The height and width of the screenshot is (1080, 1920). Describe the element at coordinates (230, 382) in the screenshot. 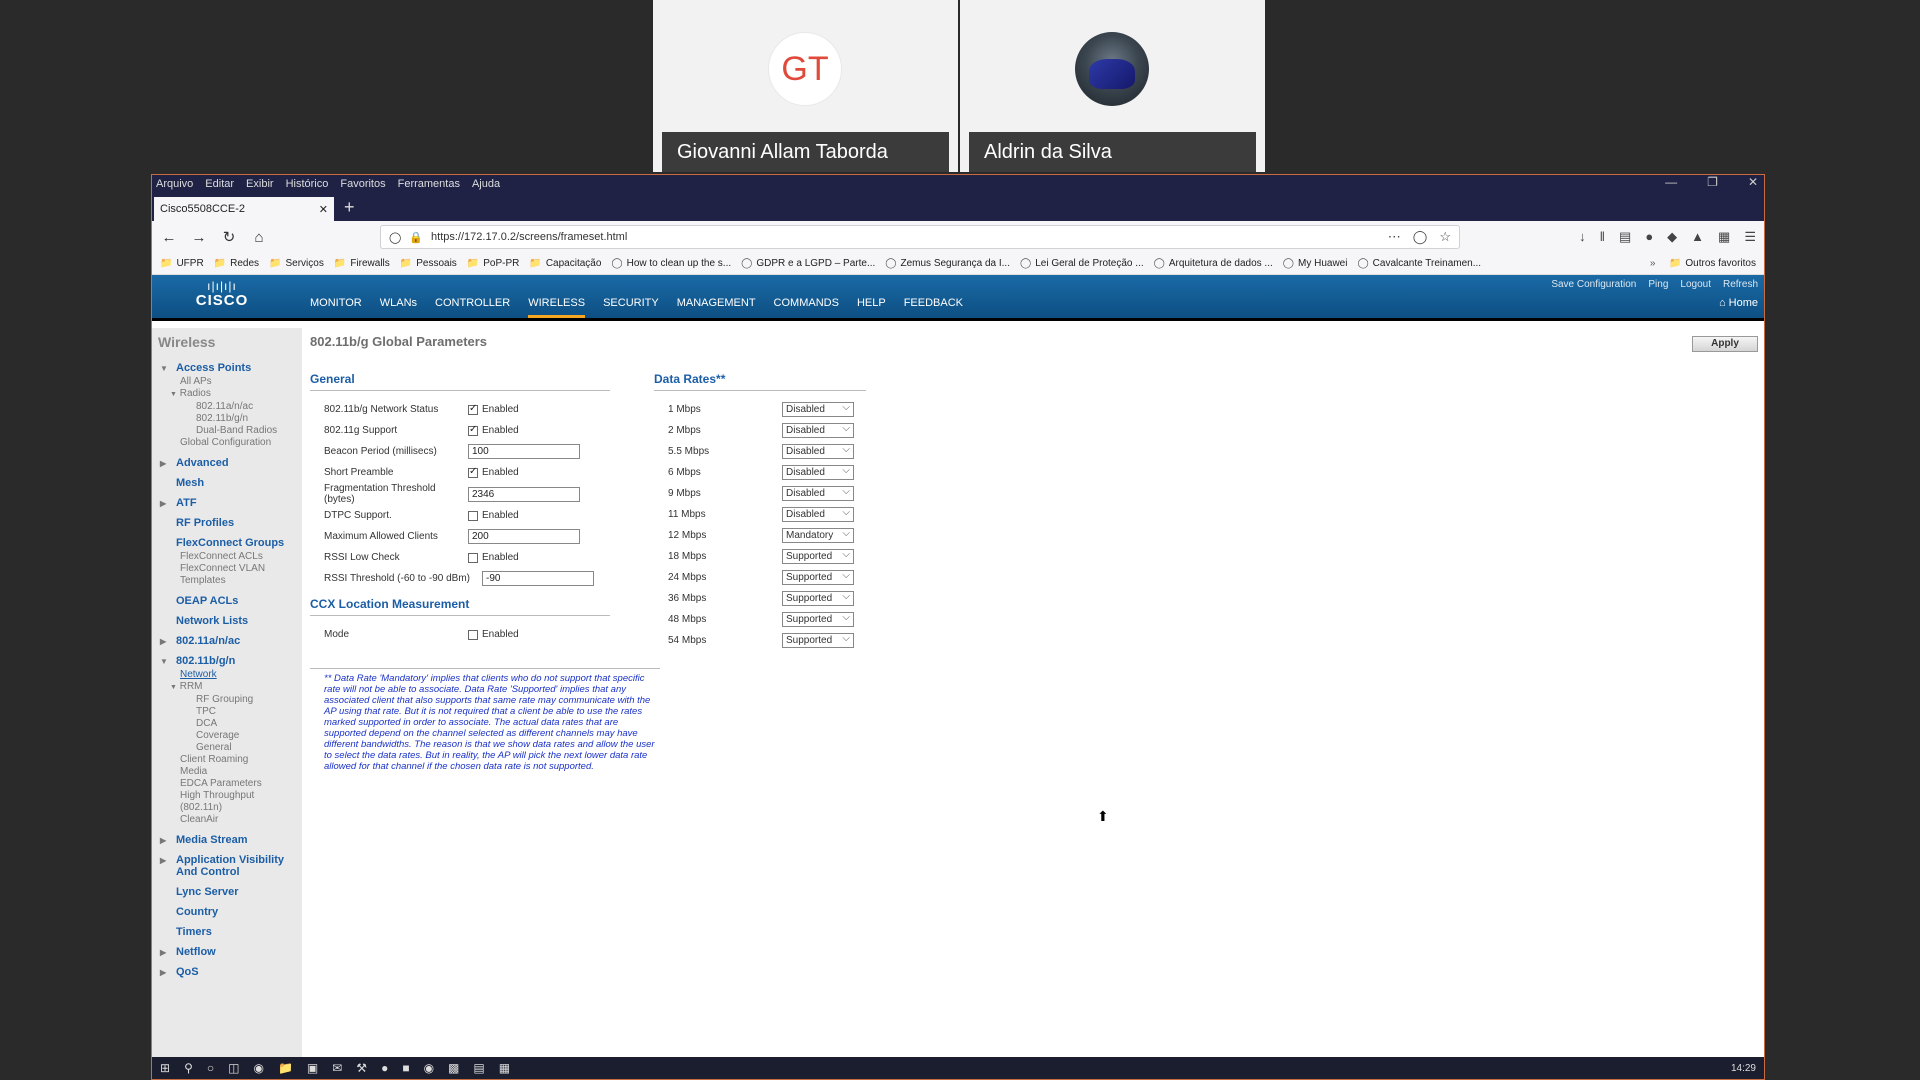

I see `sidebar-all-aps: All APs` at that location.